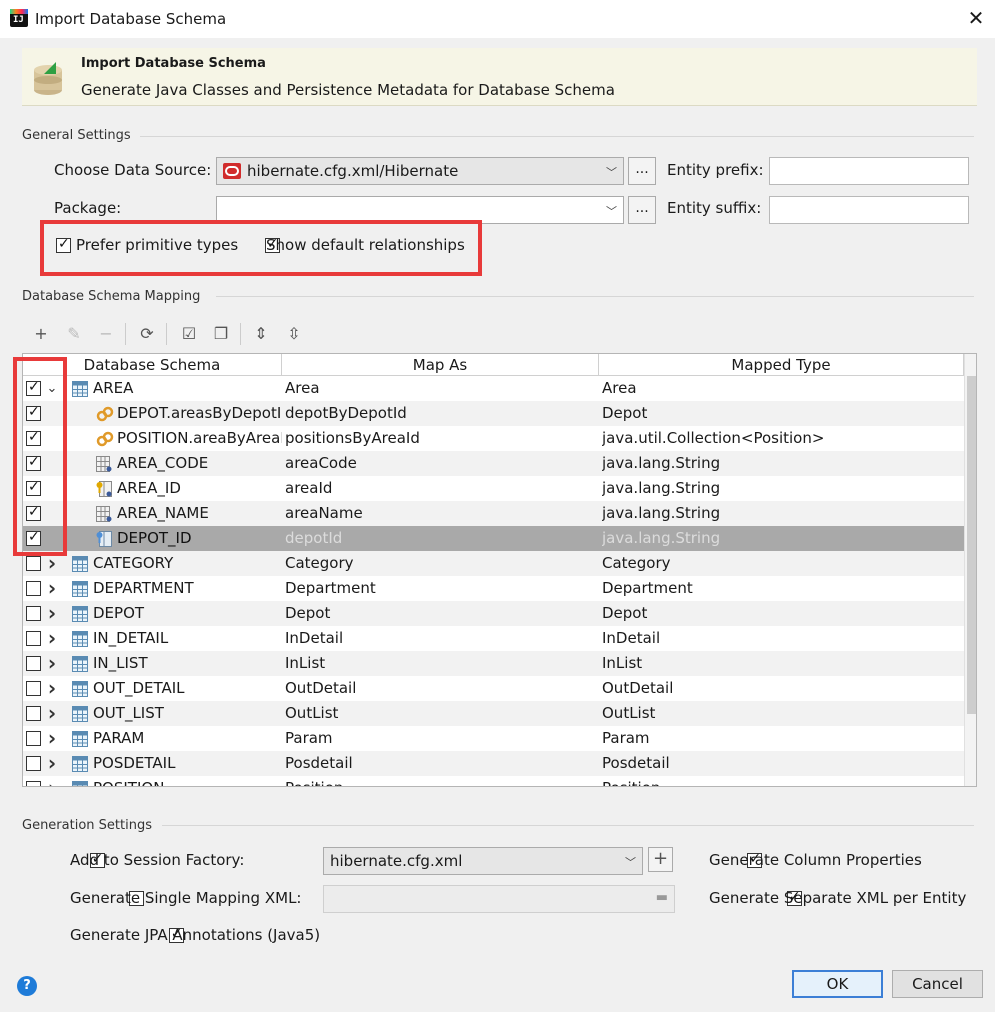  I want to click on cell-mapped-type: Department, so click(782, 588).